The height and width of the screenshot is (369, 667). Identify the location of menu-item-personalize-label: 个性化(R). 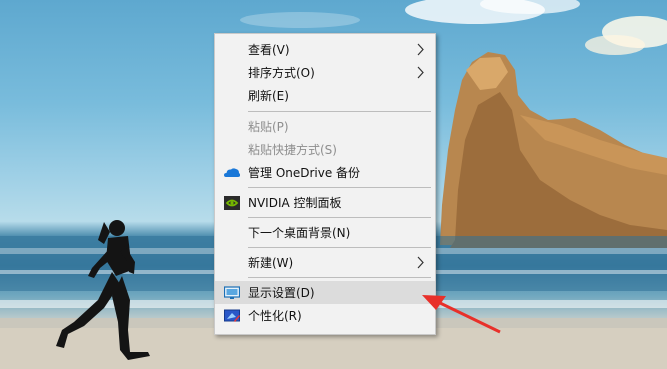
(275, 316).